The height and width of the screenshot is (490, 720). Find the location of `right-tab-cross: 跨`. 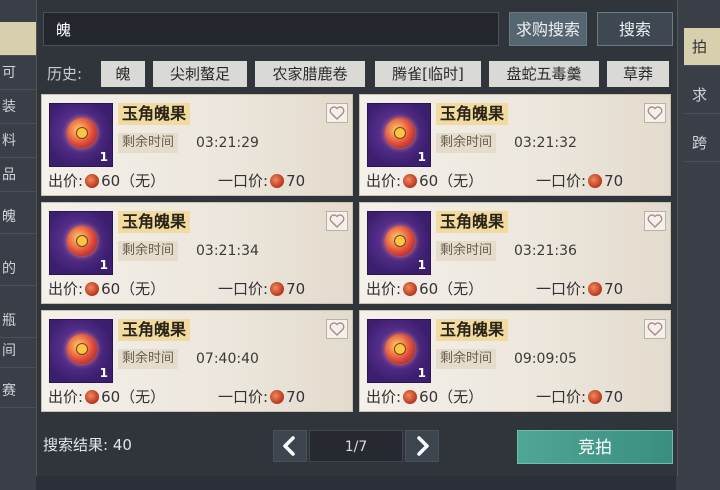

right-tab-cross: 跨 is located at coordinates (702, 143).